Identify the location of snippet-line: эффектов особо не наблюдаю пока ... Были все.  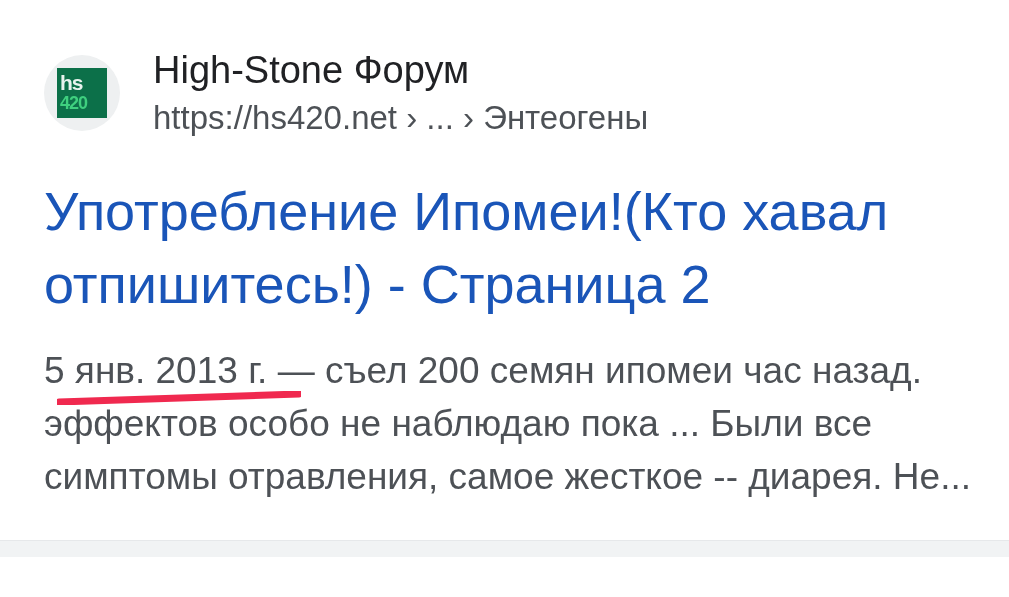
(458, 424).